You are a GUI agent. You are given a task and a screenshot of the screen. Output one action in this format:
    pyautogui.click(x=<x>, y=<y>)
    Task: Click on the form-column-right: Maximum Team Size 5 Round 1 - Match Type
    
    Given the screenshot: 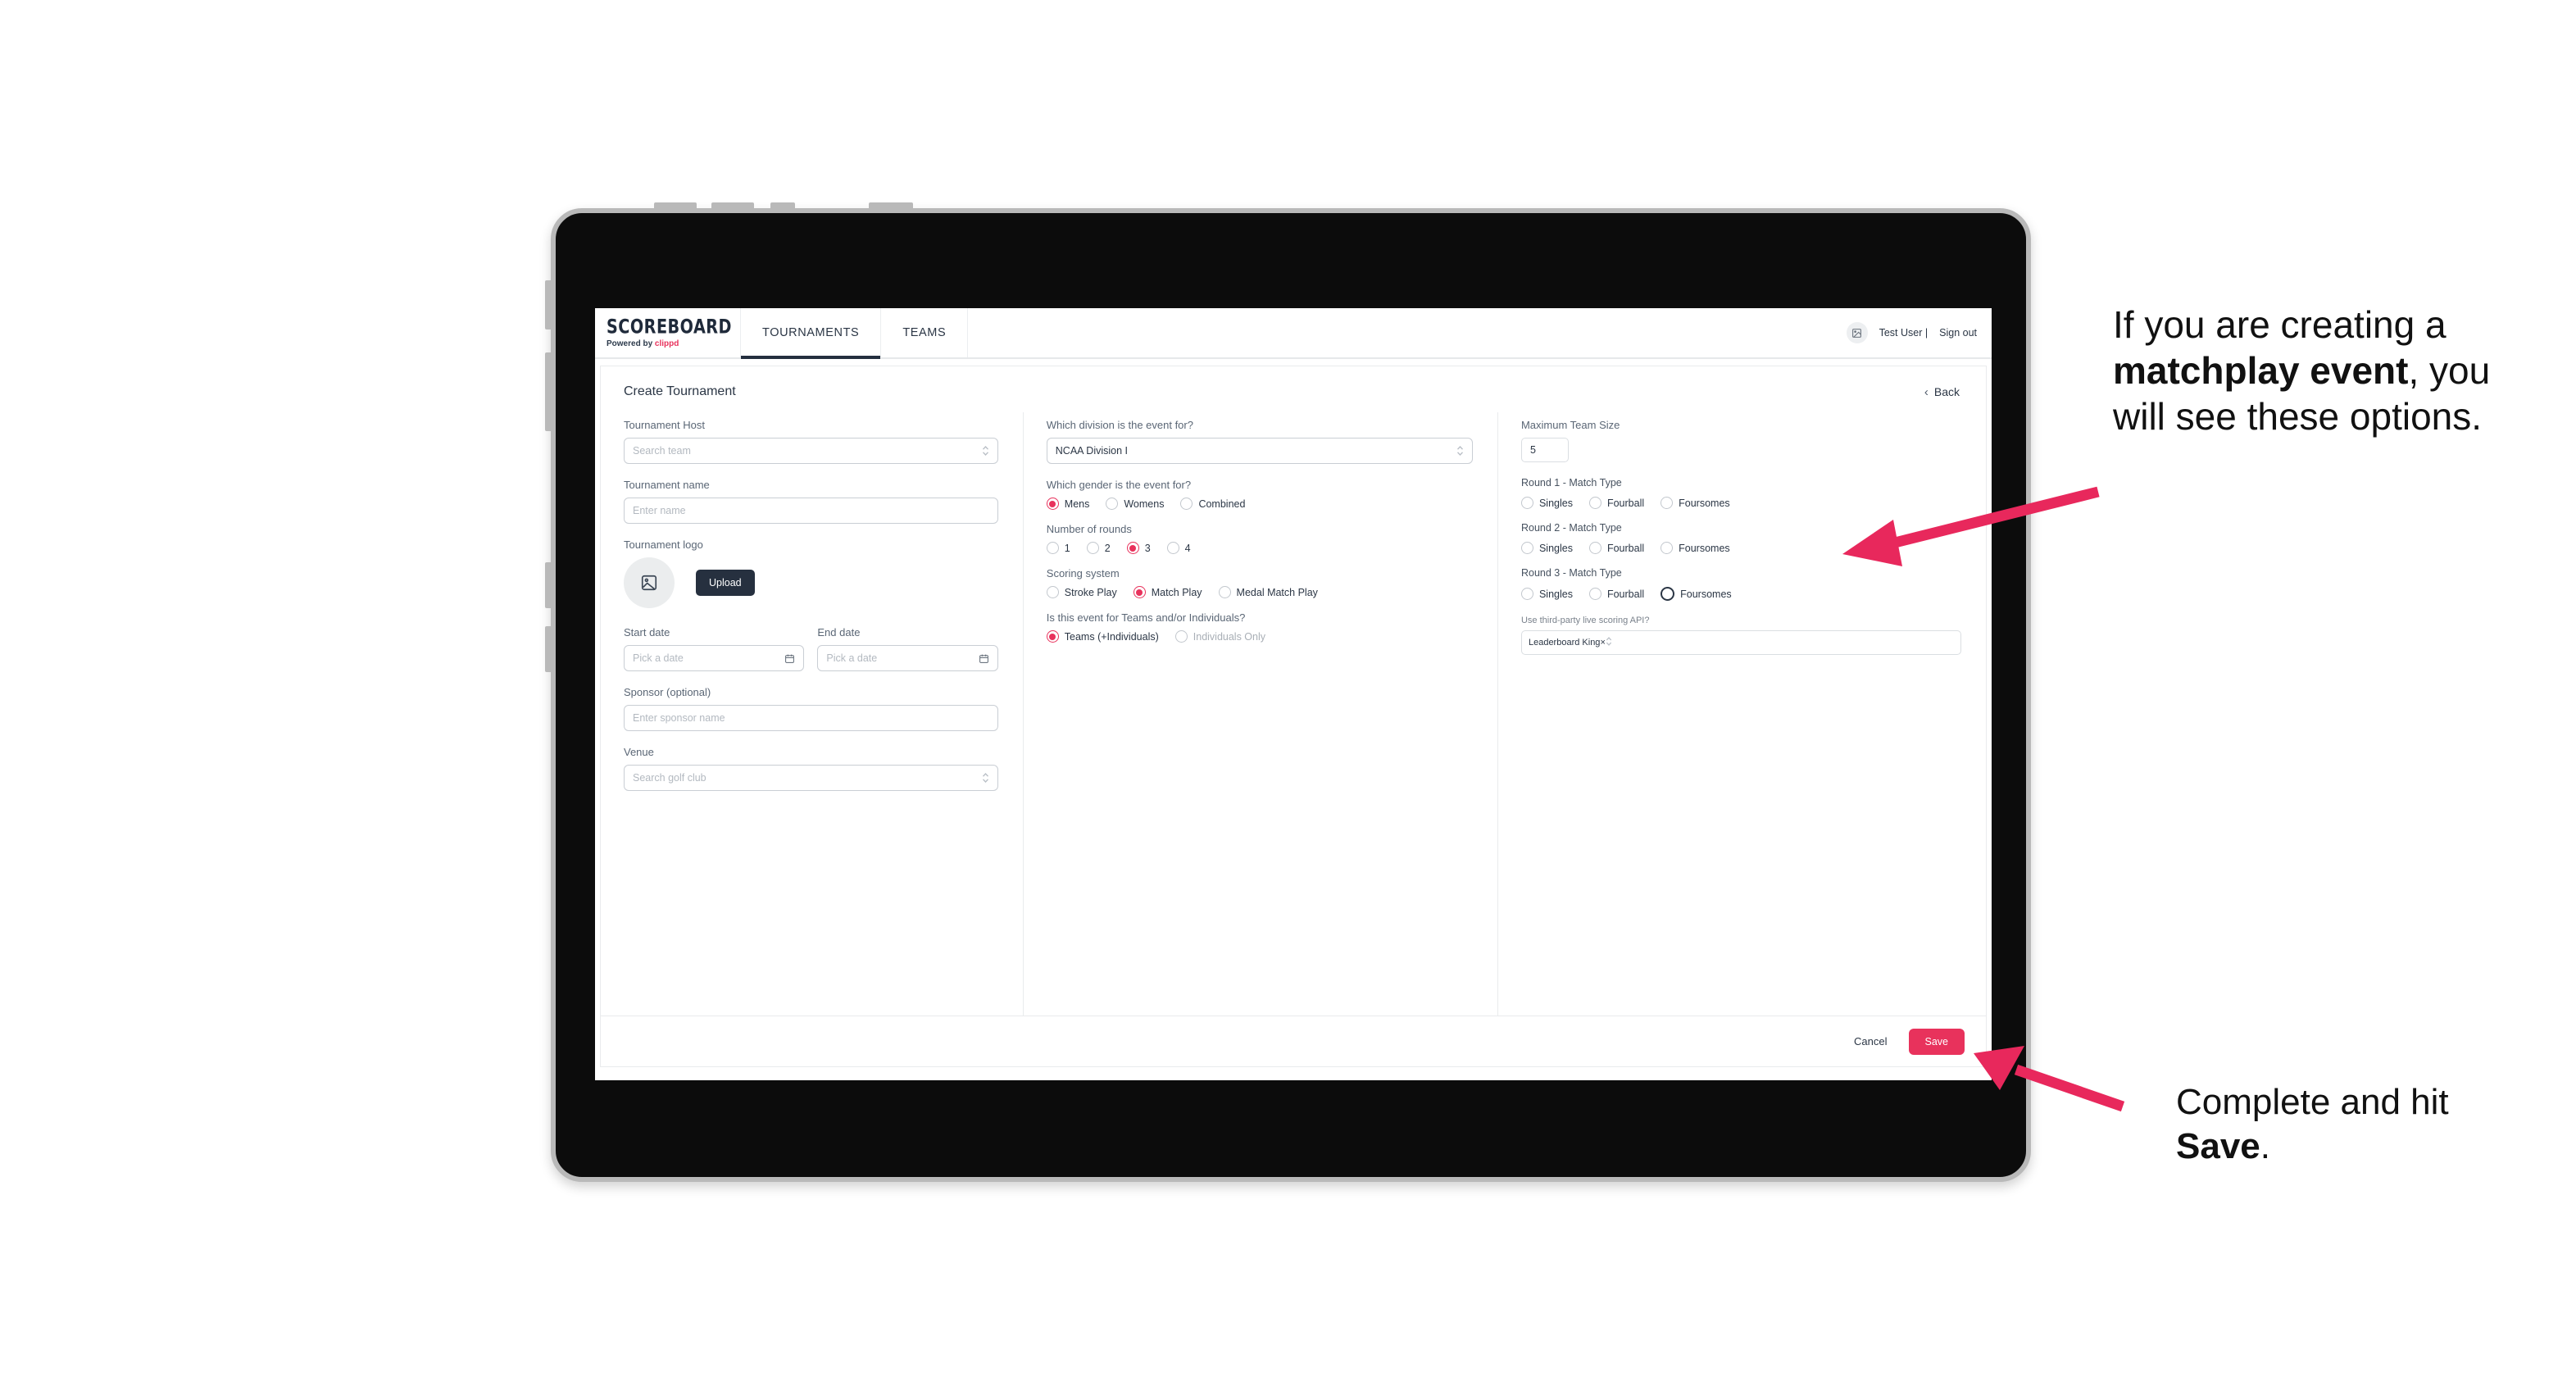 What is the action you would take?
    pyautogui.click(x=1742, y=714)
    